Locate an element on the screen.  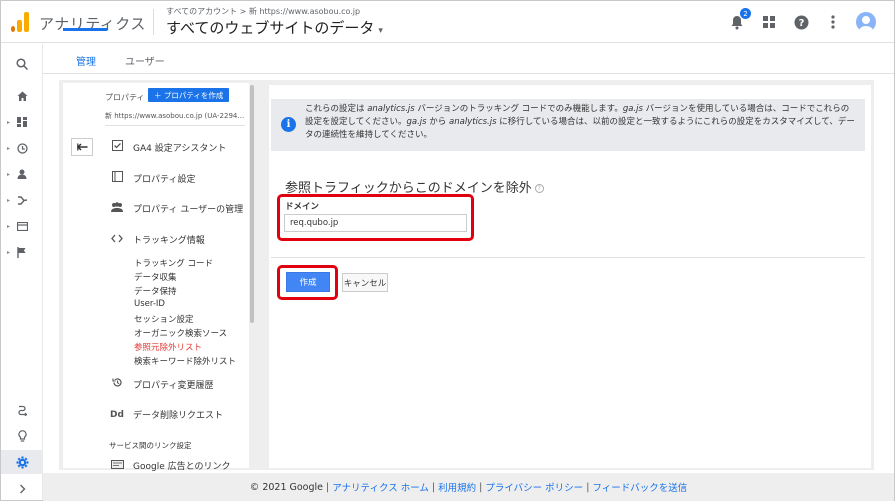
nav-property-change-history-label: プロパティ変更履歴 is located at coordinates (173, 385).